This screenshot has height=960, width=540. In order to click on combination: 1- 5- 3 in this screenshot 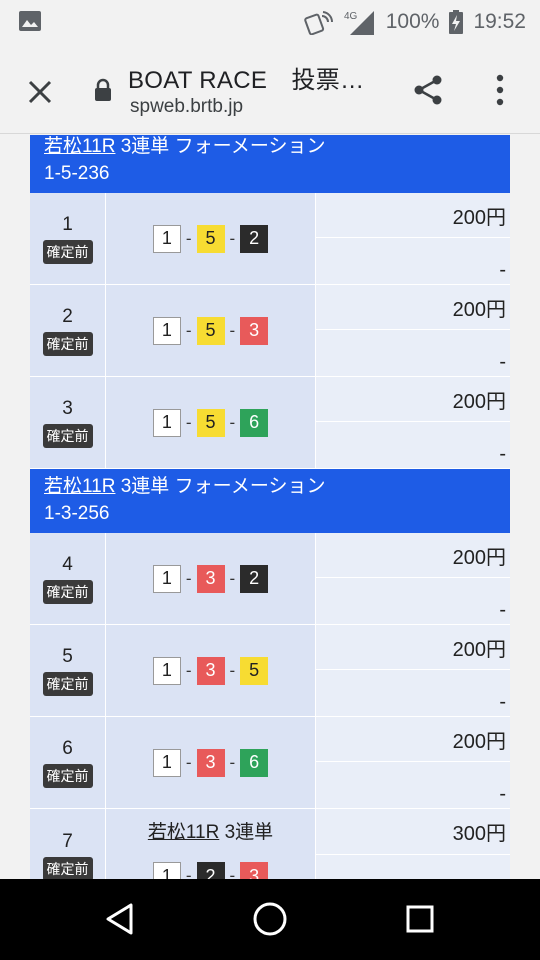, I will do `click(211, 330)`.